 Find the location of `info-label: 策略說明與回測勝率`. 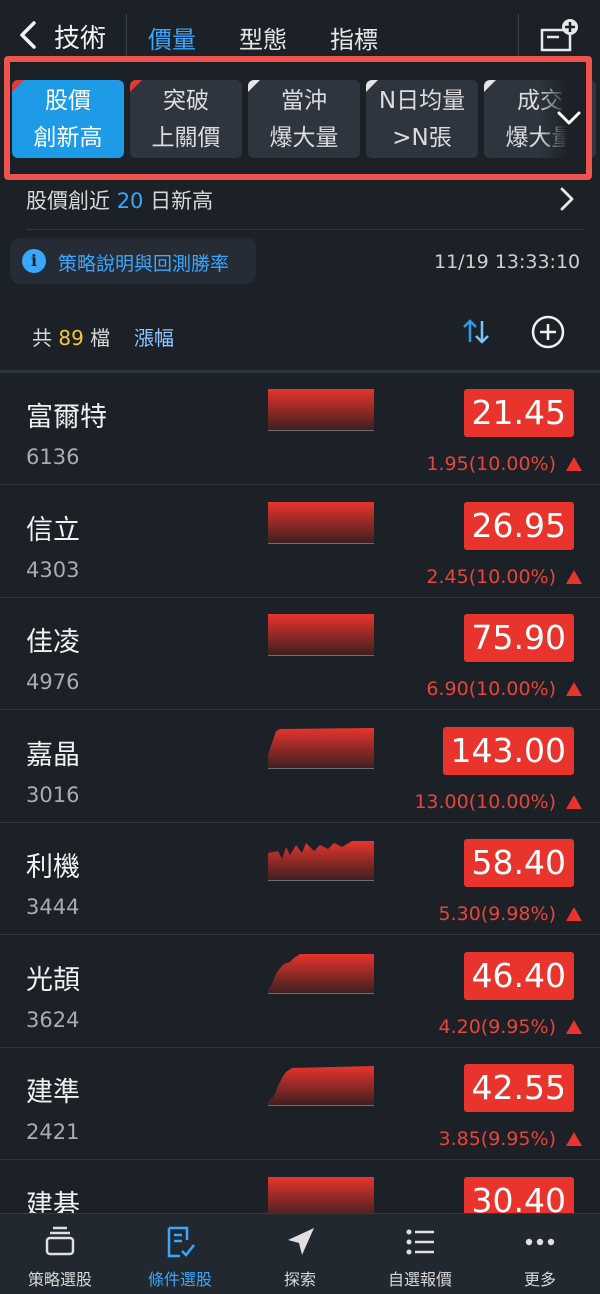

info-label: 策略說明與回測勝率 is located at coordinates (144, 264).